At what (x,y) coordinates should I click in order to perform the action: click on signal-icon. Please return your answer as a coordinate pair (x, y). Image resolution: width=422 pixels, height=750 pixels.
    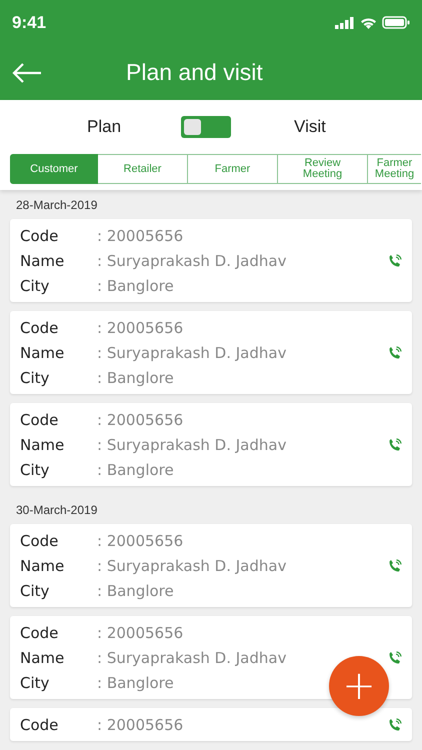
    Looking at the image, I should click on (345, 22).